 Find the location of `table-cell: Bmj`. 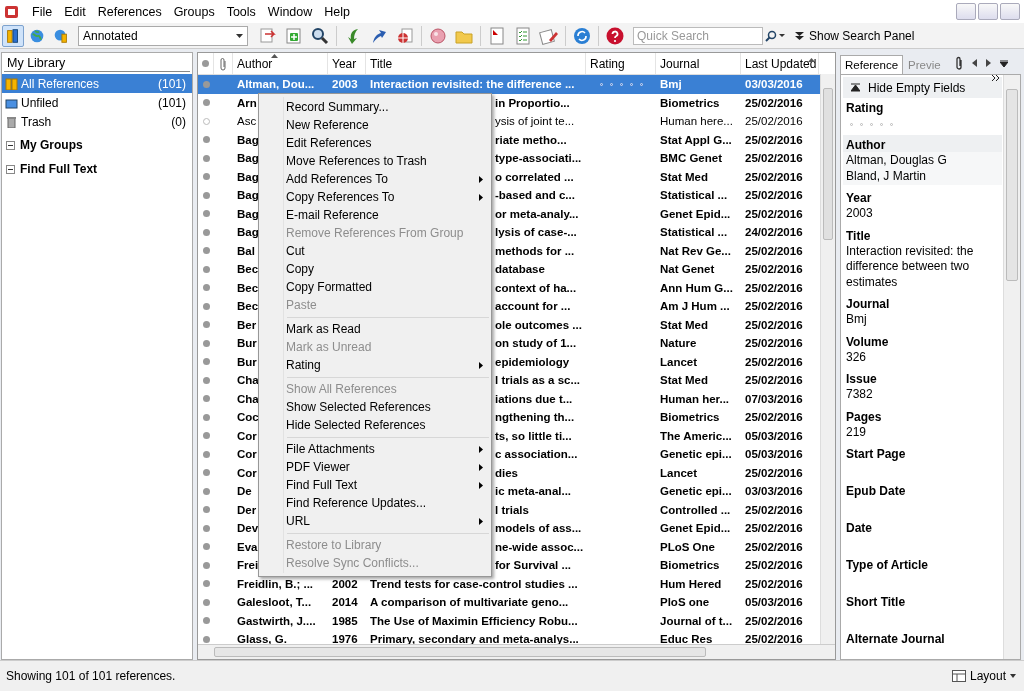

table-cell: Bmj is located at coordinates (671, 84).